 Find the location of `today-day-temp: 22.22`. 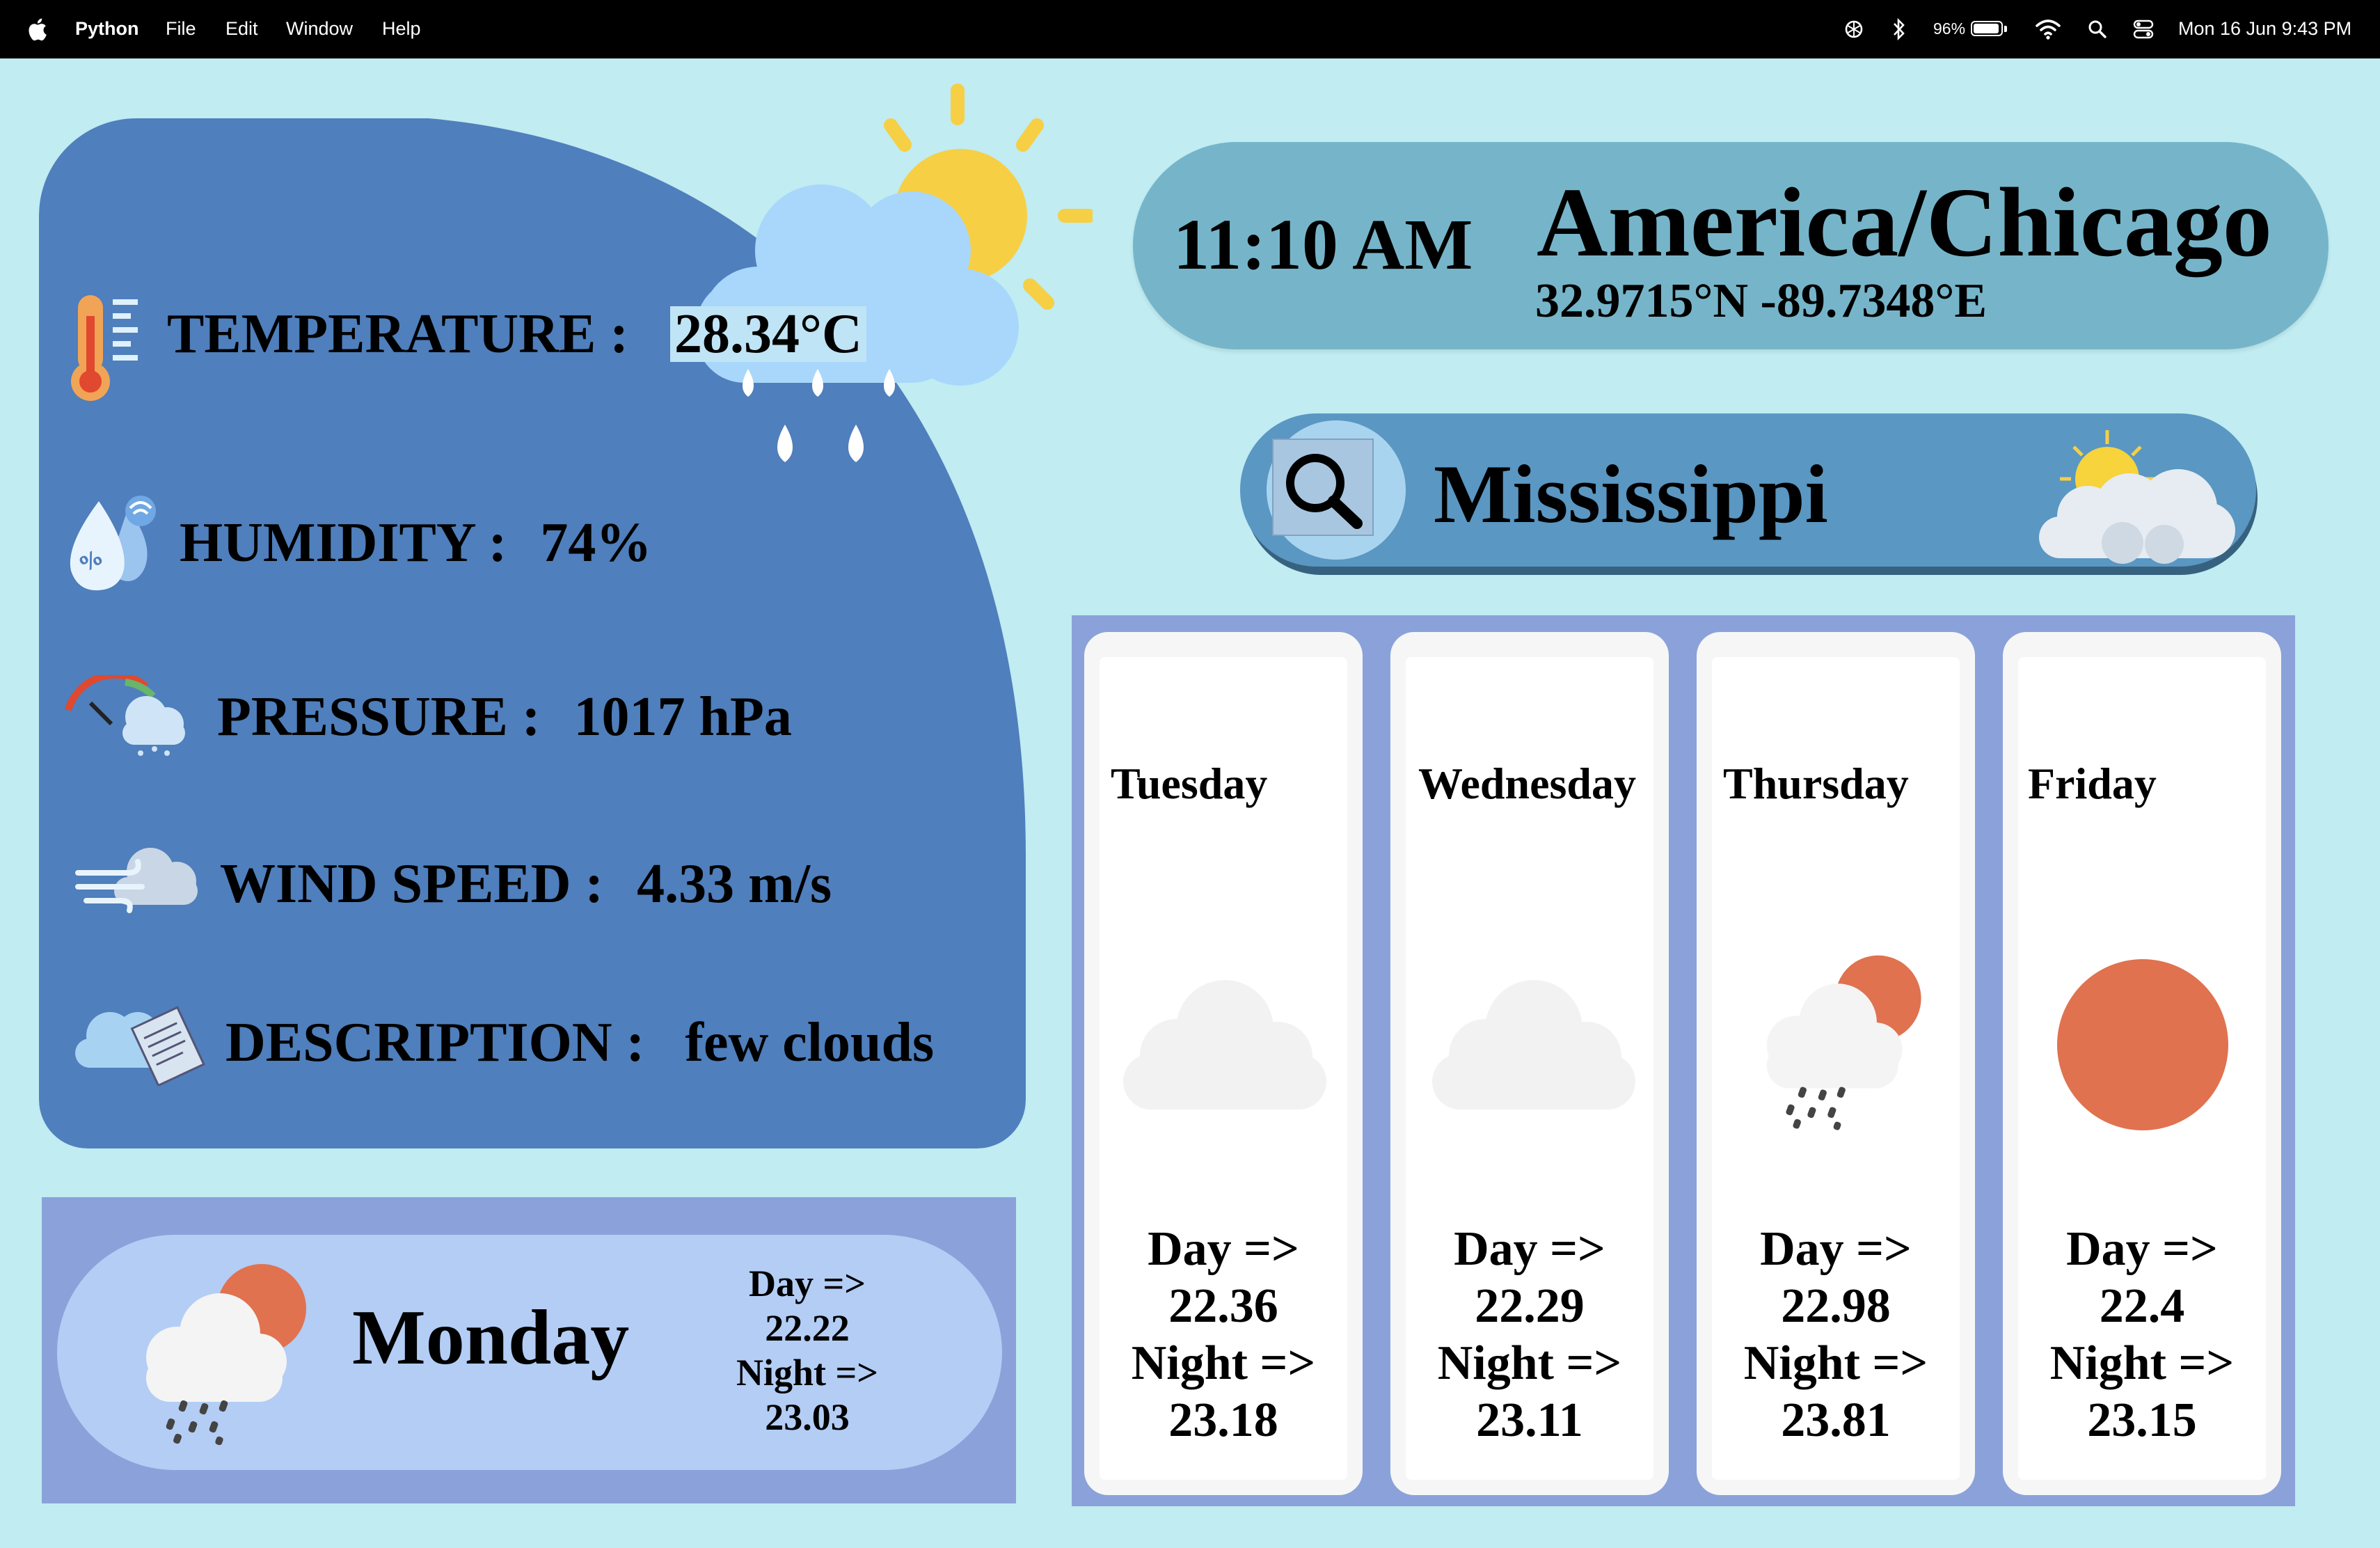

today-day-temp: 22.22 is located at coordinates (807, 1328).